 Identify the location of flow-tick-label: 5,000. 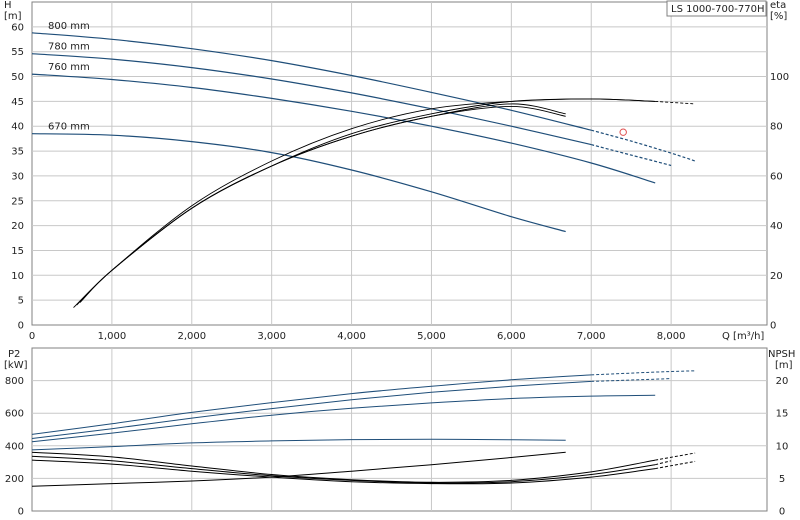
(431, 336).